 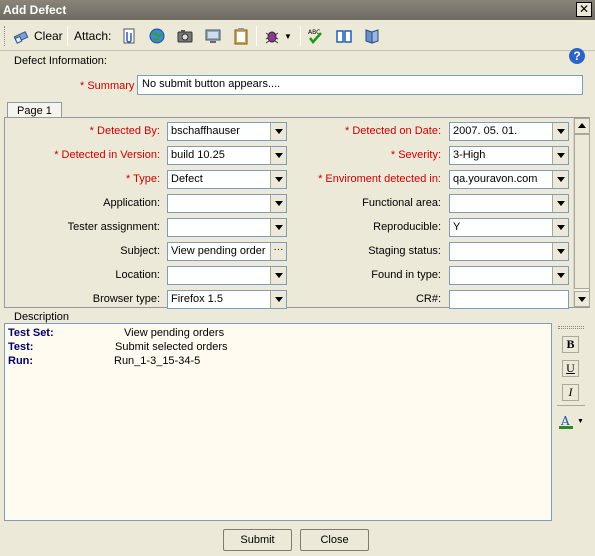 I want to click on spellcheck-icon: ABC, so click(x=315, y=36).